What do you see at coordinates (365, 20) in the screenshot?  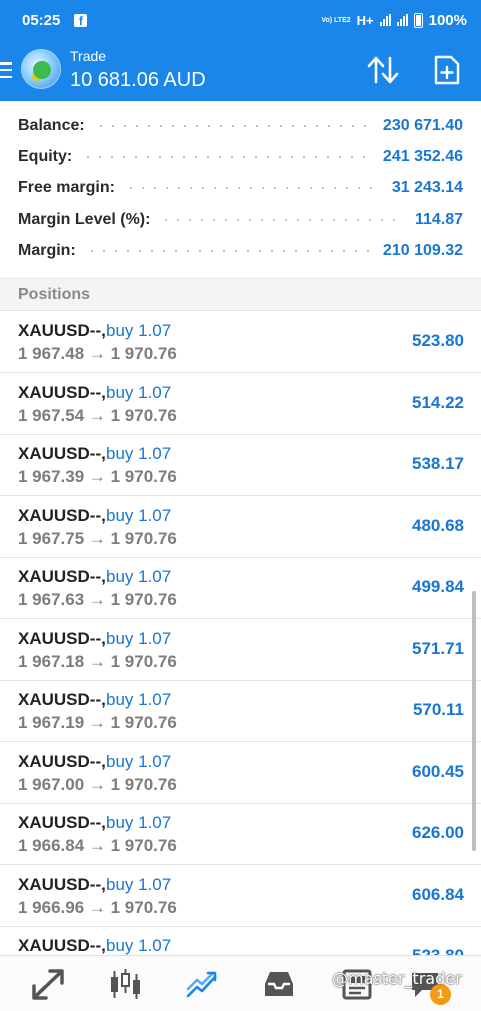 I see `network-type: H+` at bounding box center [365, 20].